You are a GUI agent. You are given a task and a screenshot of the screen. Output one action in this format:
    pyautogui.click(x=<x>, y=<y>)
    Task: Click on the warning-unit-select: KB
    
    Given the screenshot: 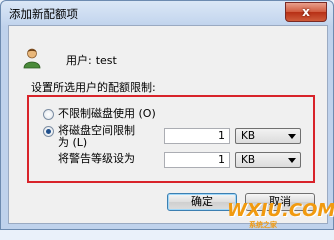 What is the action you would take?
    pyautogui.click(x=268, y=160)
    